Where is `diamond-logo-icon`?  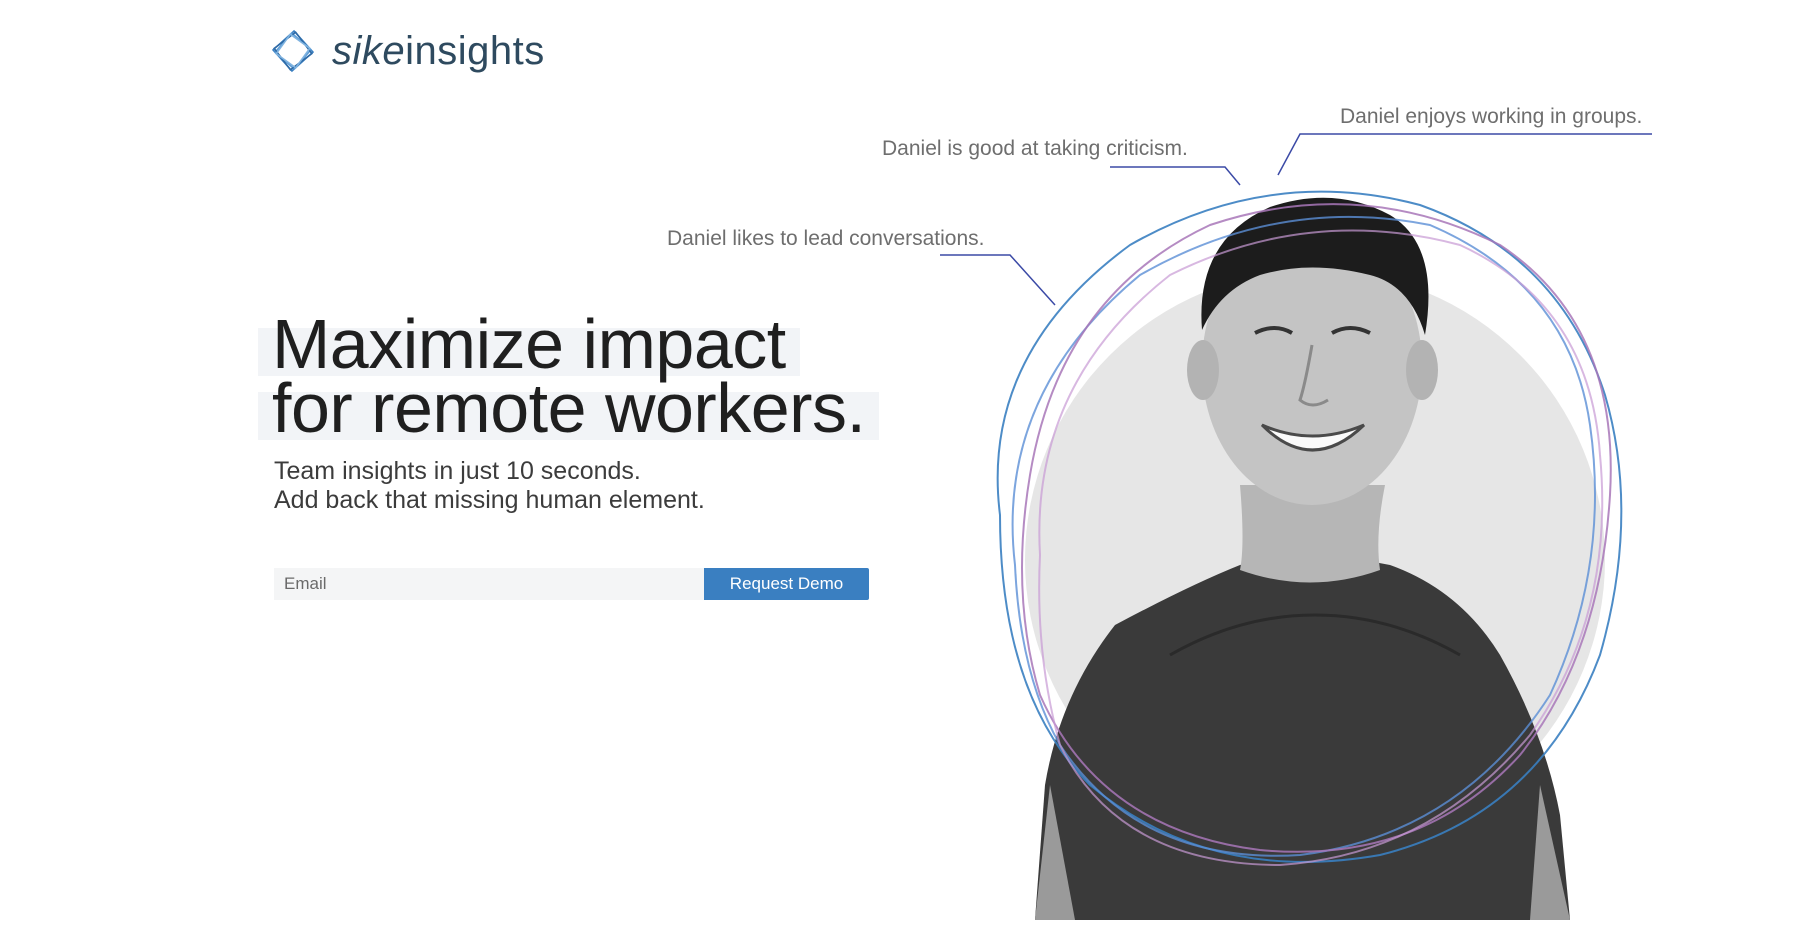 diamond-logo-icon is located at coordinates (293, 51).